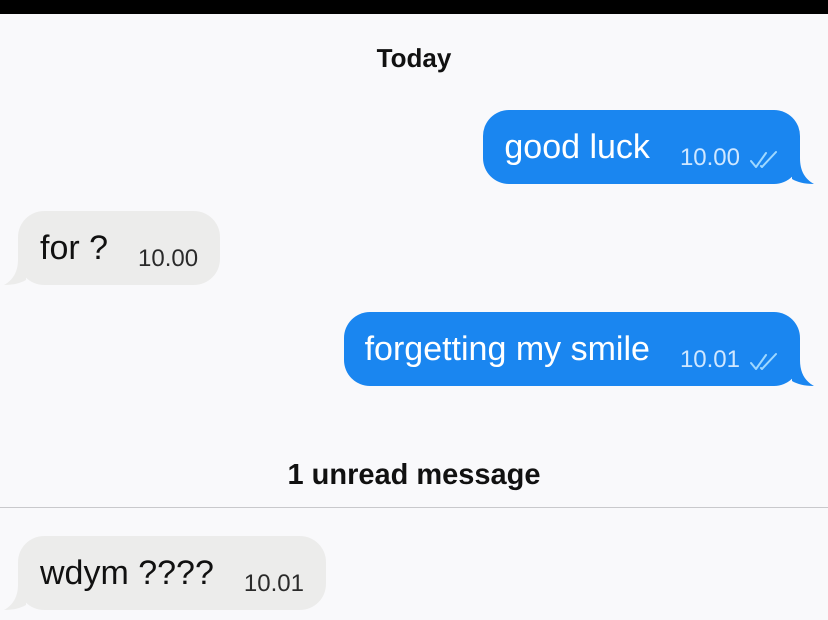 Image resolution: width=828 pixels, height=620 pixels. Describe the element at coordinates (414, 475) in the screenshot. I see `unread-label: 1 unread message` at that location.